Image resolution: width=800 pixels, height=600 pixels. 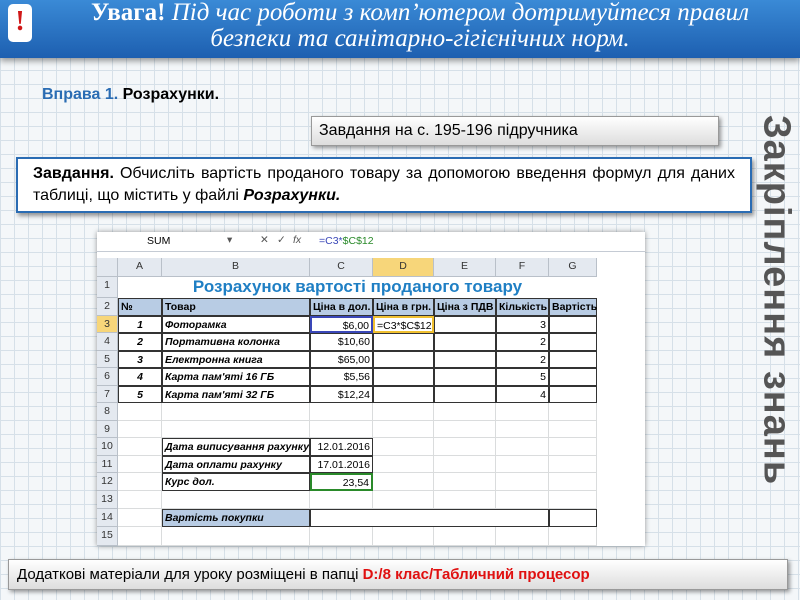 I want to click on select-all-corner, so click(x=107, y=267).